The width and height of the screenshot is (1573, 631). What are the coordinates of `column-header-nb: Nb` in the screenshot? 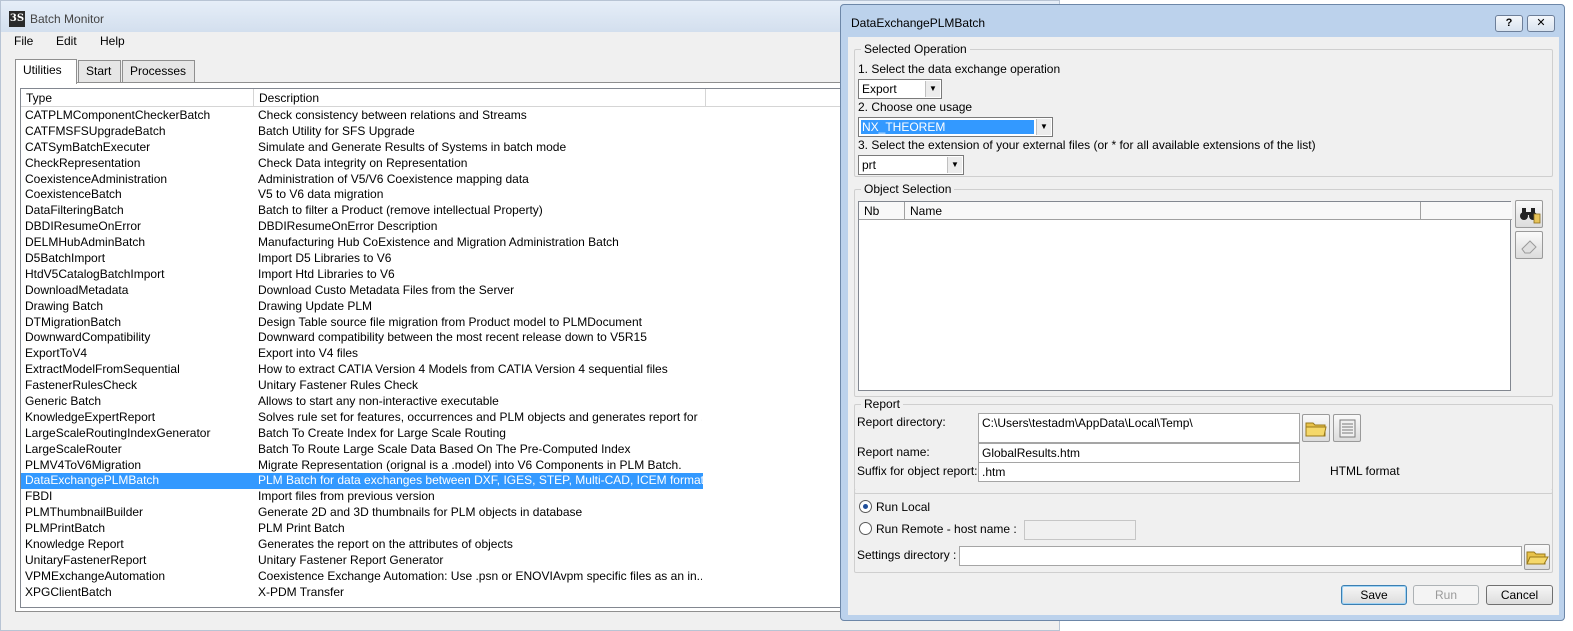 It's located at (882, 211).